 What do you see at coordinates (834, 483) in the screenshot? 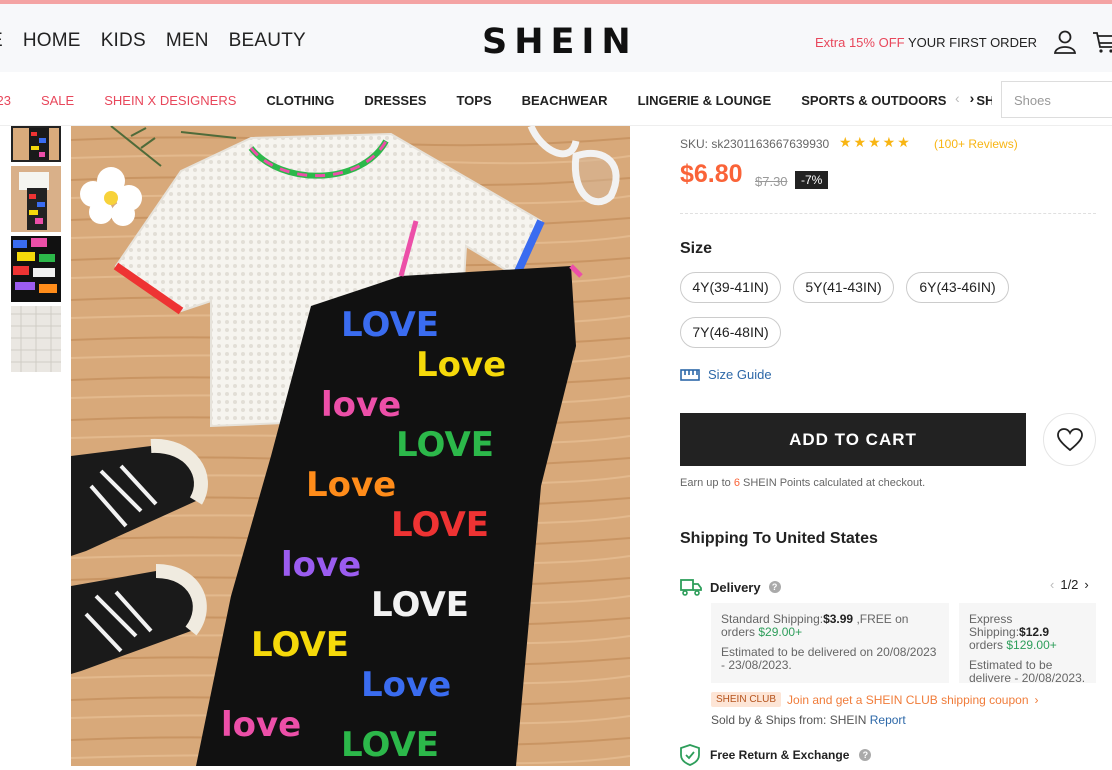
I see `points-post: SHEIN Points calculated at checkout.` at bounding box center [834, 483].